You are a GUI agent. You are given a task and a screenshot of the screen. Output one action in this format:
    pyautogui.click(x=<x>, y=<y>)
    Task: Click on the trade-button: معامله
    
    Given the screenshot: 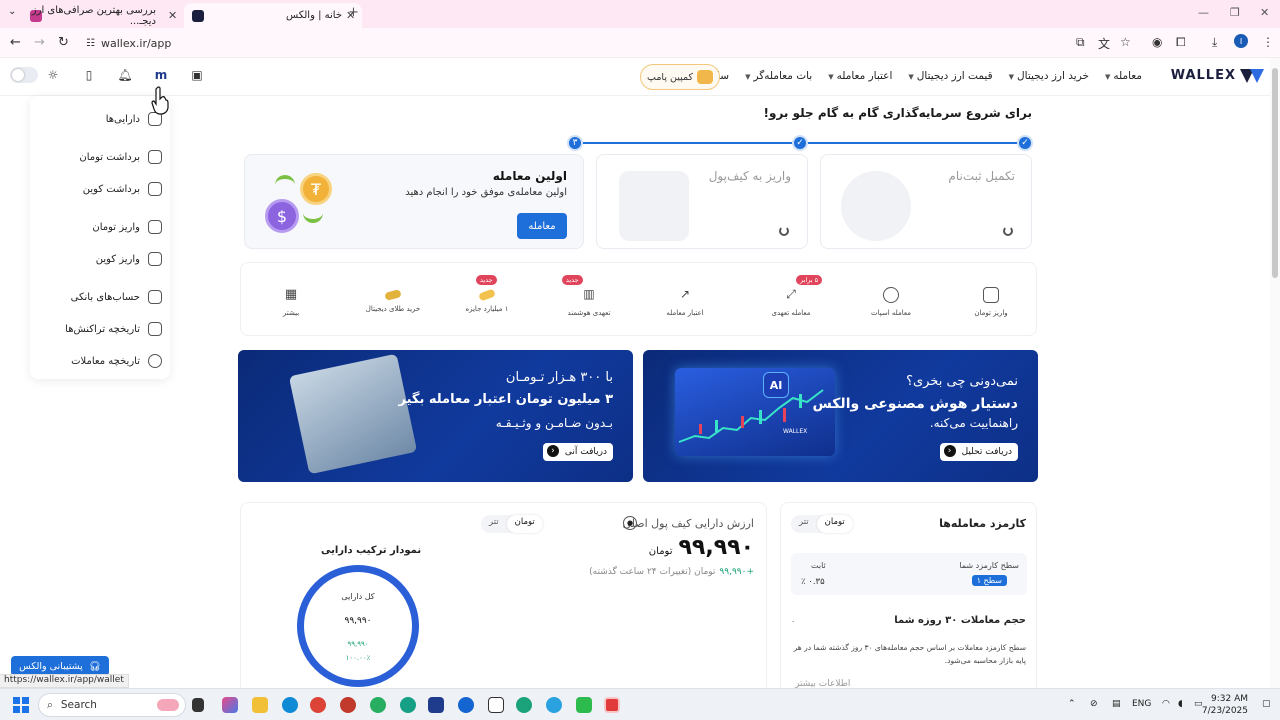 What is the action you would take?
    pyautogui.click(x=542, y=226)
    